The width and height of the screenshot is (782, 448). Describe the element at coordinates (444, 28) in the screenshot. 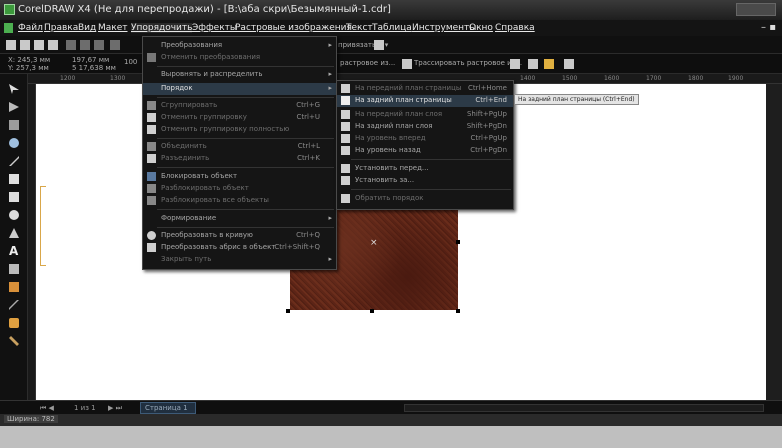

I see `menu-tools: Инструменты` at that location.